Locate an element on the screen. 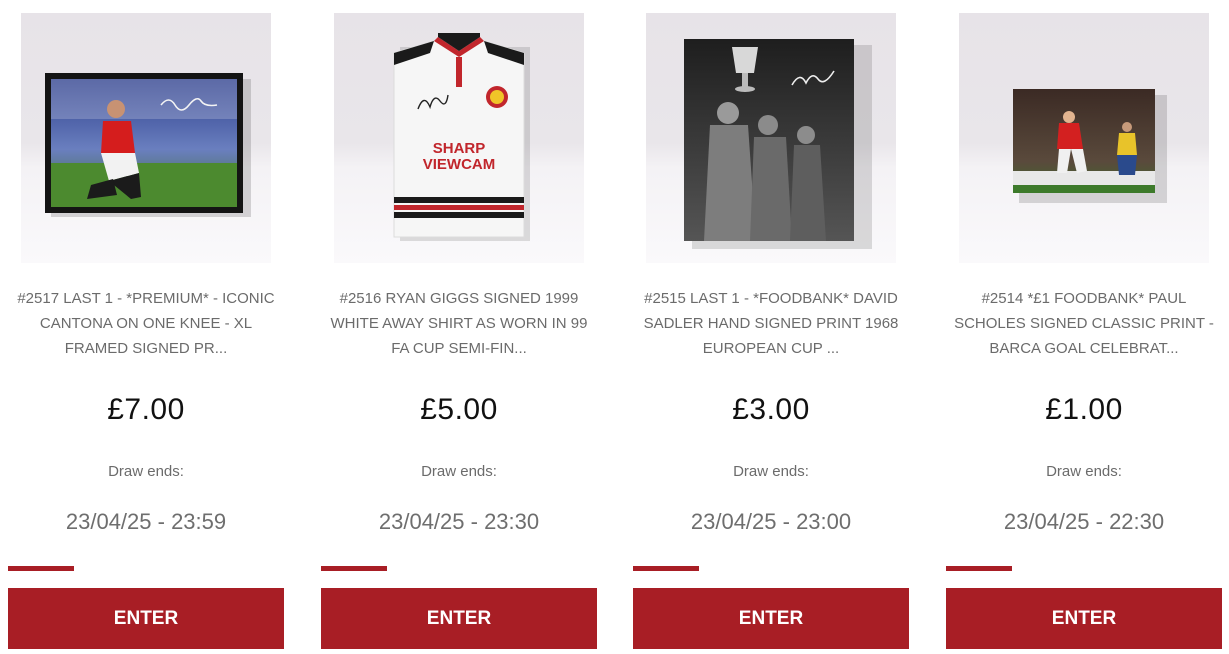 This screenshot has width=1229, height=654. draw-end-date: 23/04/25 - 23:30 is located at coordinates (459, 521).